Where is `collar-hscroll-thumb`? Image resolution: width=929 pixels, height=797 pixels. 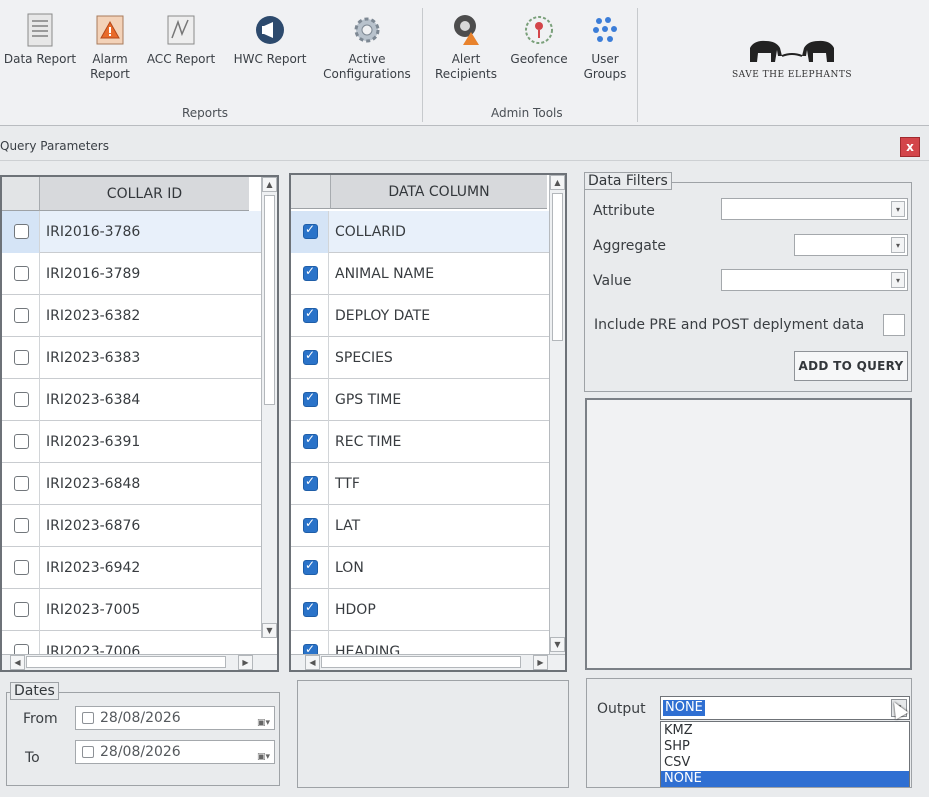 collar-hscroll-thumb is located at coordinates (126, 662).